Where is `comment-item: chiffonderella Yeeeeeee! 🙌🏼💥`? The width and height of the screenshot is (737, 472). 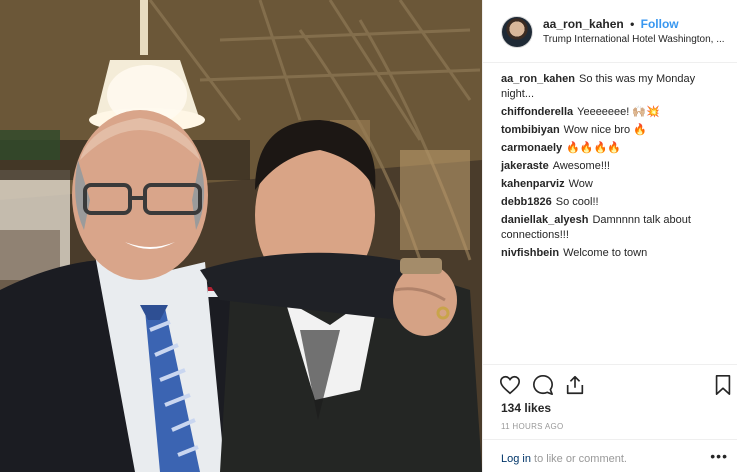 comment-item: chiffonderella Yeeeeeee! 🙌🏼💥 is located at coordinates (615, 112).